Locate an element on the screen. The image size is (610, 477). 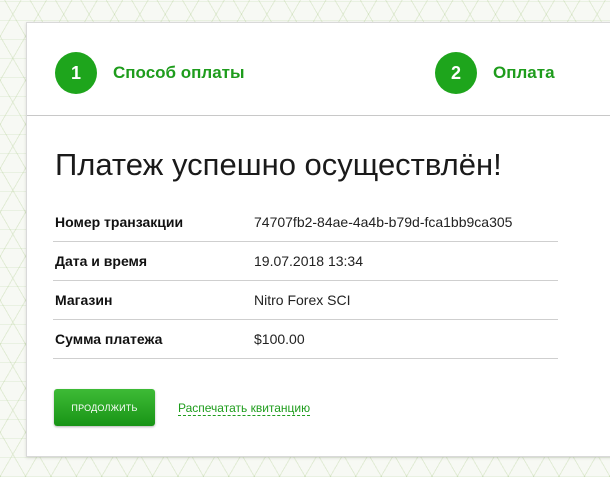
step-payment-method: 1 Способ оплаты is located at coordinates (150, 73).